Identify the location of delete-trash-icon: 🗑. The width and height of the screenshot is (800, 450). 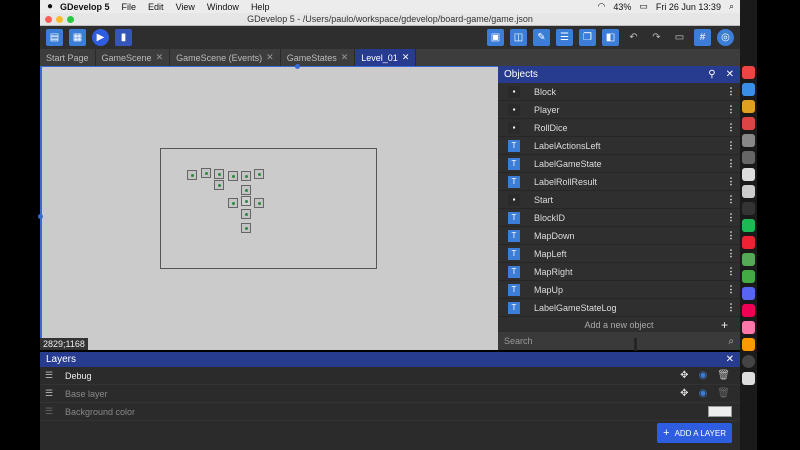
(723, 375).